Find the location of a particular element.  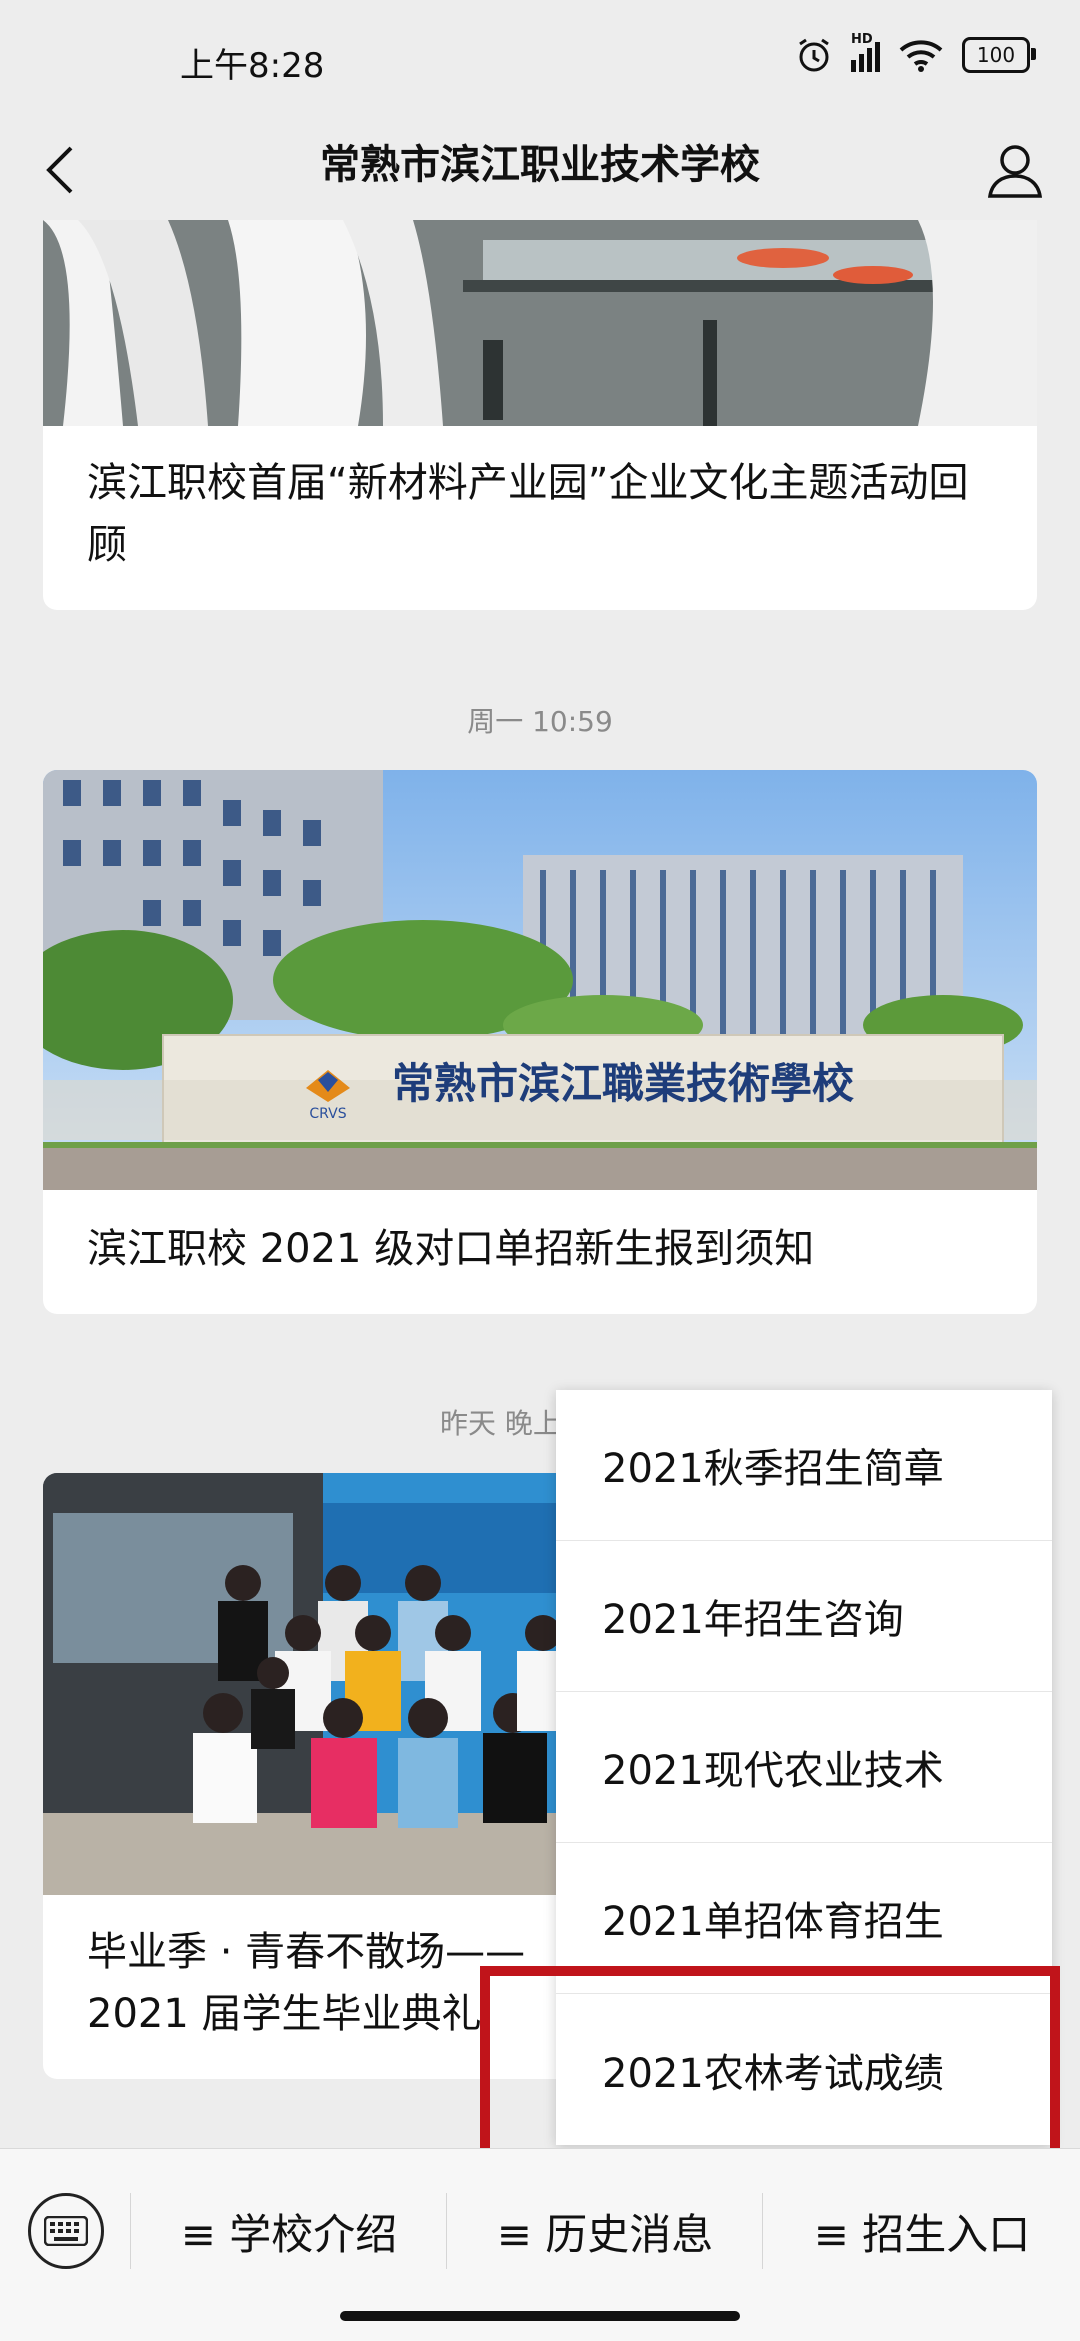

article-title: 滨江职校 2021 级对口单招新生报到须知 is located at coordinates (451, 1249).